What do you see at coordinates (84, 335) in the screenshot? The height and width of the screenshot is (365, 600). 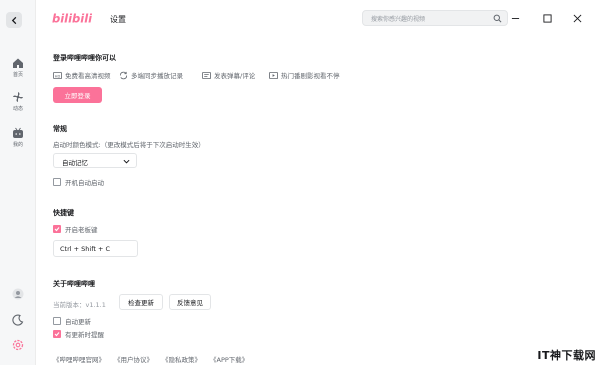 I see `update-notify-label: 有更新时提醒` at bounding box center [84, 335].